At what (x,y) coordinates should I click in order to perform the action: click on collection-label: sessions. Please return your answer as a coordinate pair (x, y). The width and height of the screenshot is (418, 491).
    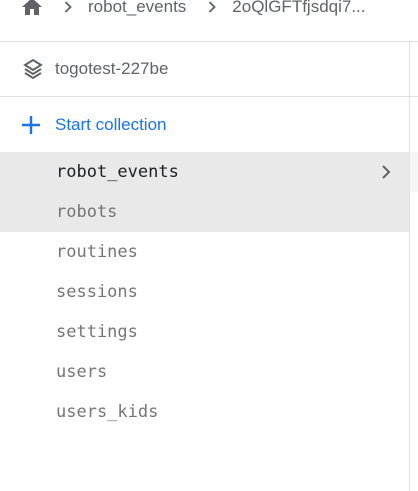
    Looking at the image, I should click on (97, 292).